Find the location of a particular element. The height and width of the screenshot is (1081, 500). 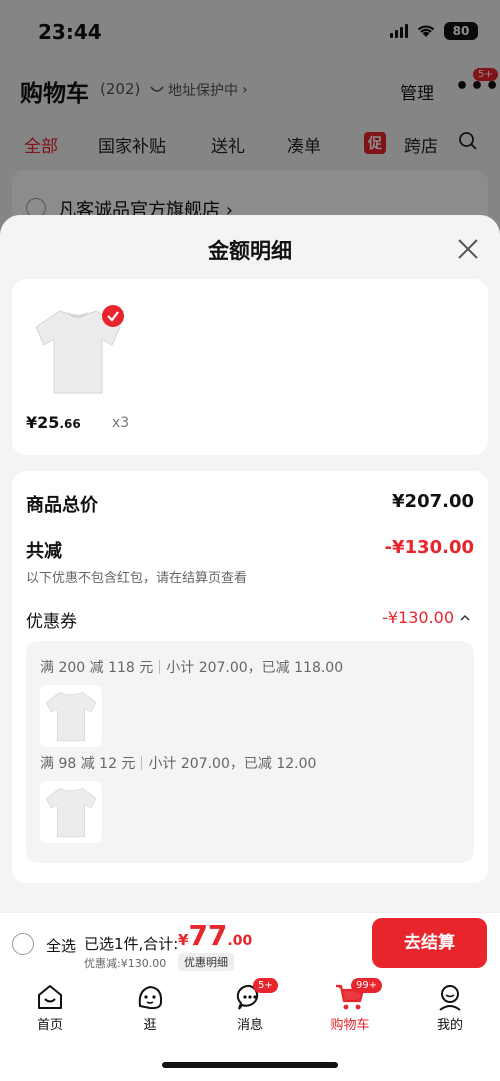

coupon-label: 优惠券 is located at coordinates (51, 622).